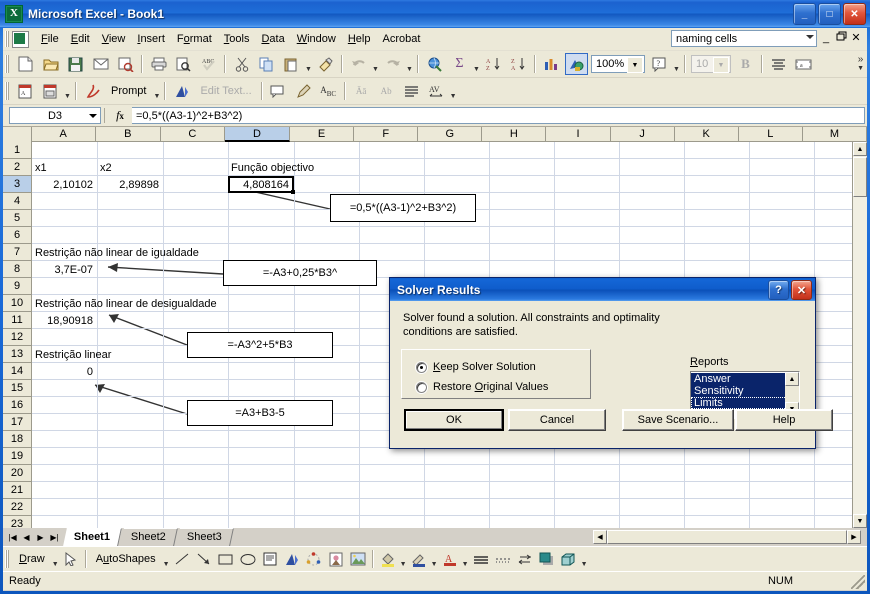 The width and height of the screenshot is (870, 594). I want to click on horizontal-scrollbar: ◀ ▶, so click(730, 537).